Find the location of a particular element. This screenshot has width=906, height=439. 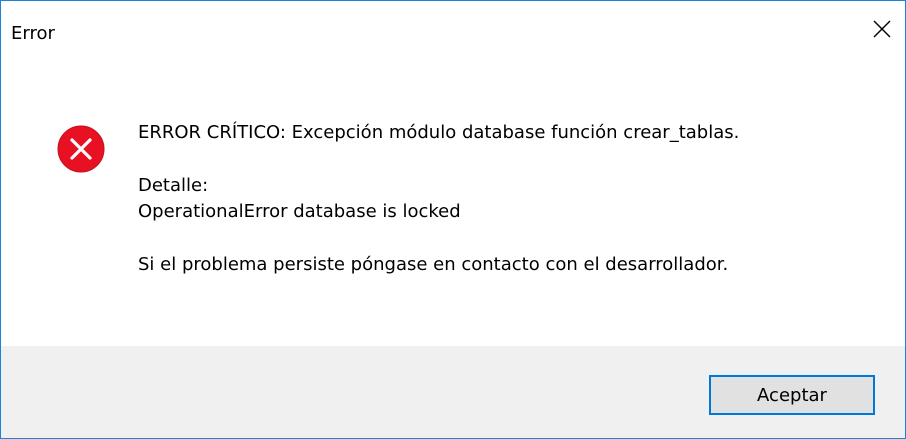

focus-rectangle is located at coordinates (792, 395).